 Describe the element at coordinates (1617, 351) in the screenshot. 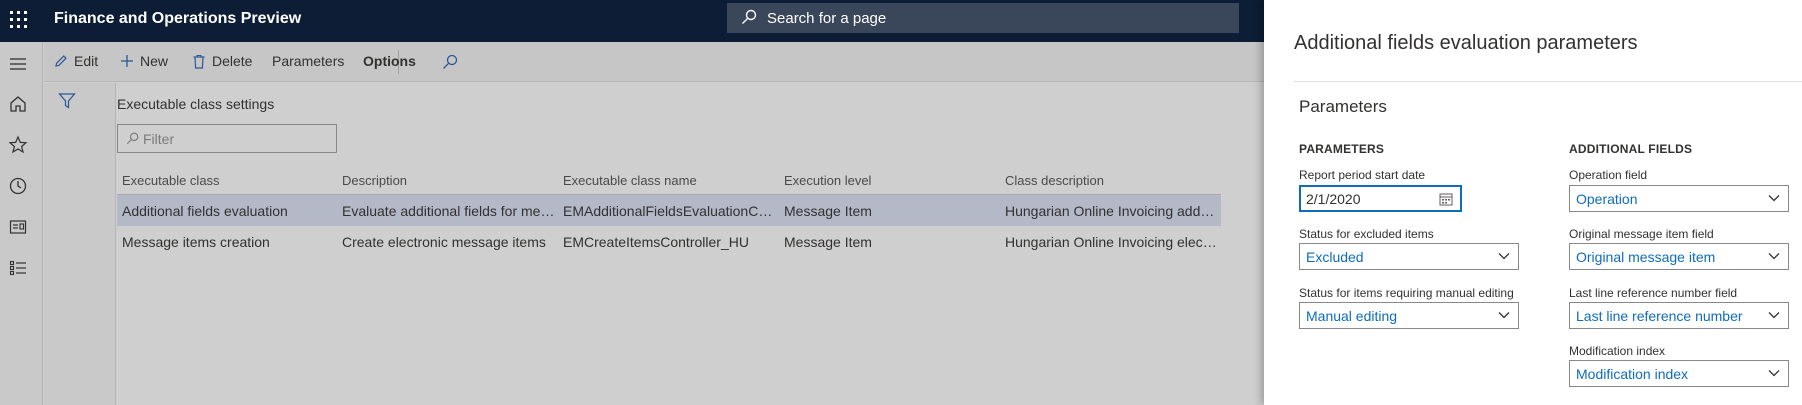

I see `modification-index-label: Modification index` at that location.